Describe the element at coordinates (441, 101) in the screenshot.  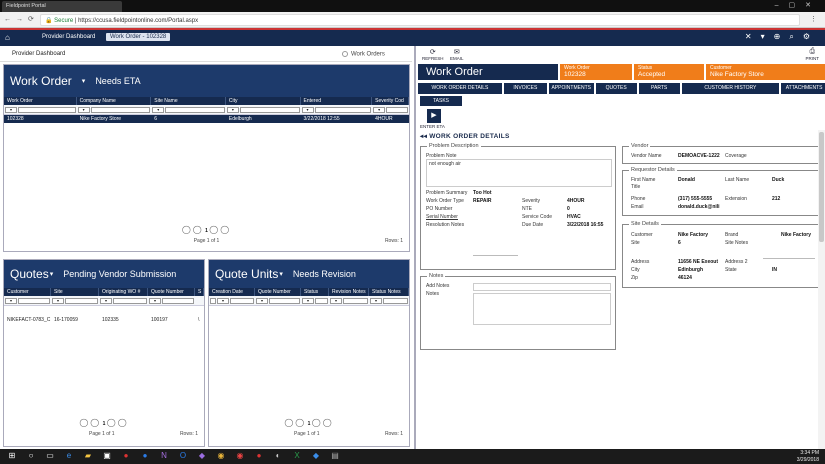
I see `tab-tasks: TASKS` at that location.